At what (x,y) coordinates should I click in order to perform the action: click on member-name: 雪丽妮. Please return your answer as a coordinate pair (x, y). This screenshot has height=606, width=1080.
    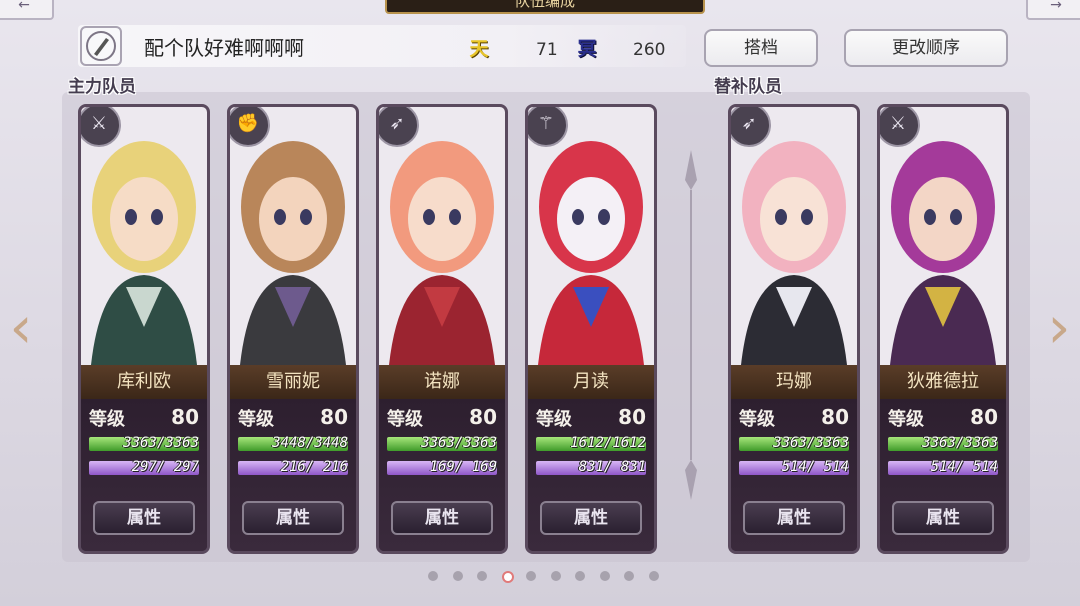
    Looking at the image, I should click on (293, 382).